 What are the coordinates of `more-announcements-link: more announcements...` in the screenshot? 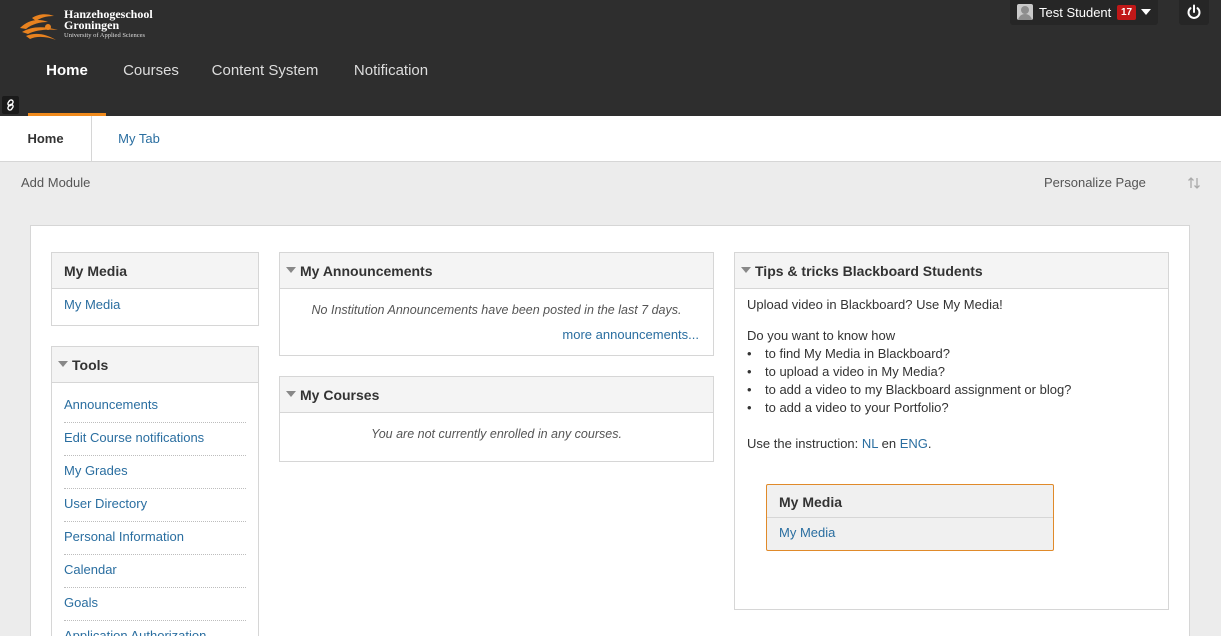 It's located at (630, 334).